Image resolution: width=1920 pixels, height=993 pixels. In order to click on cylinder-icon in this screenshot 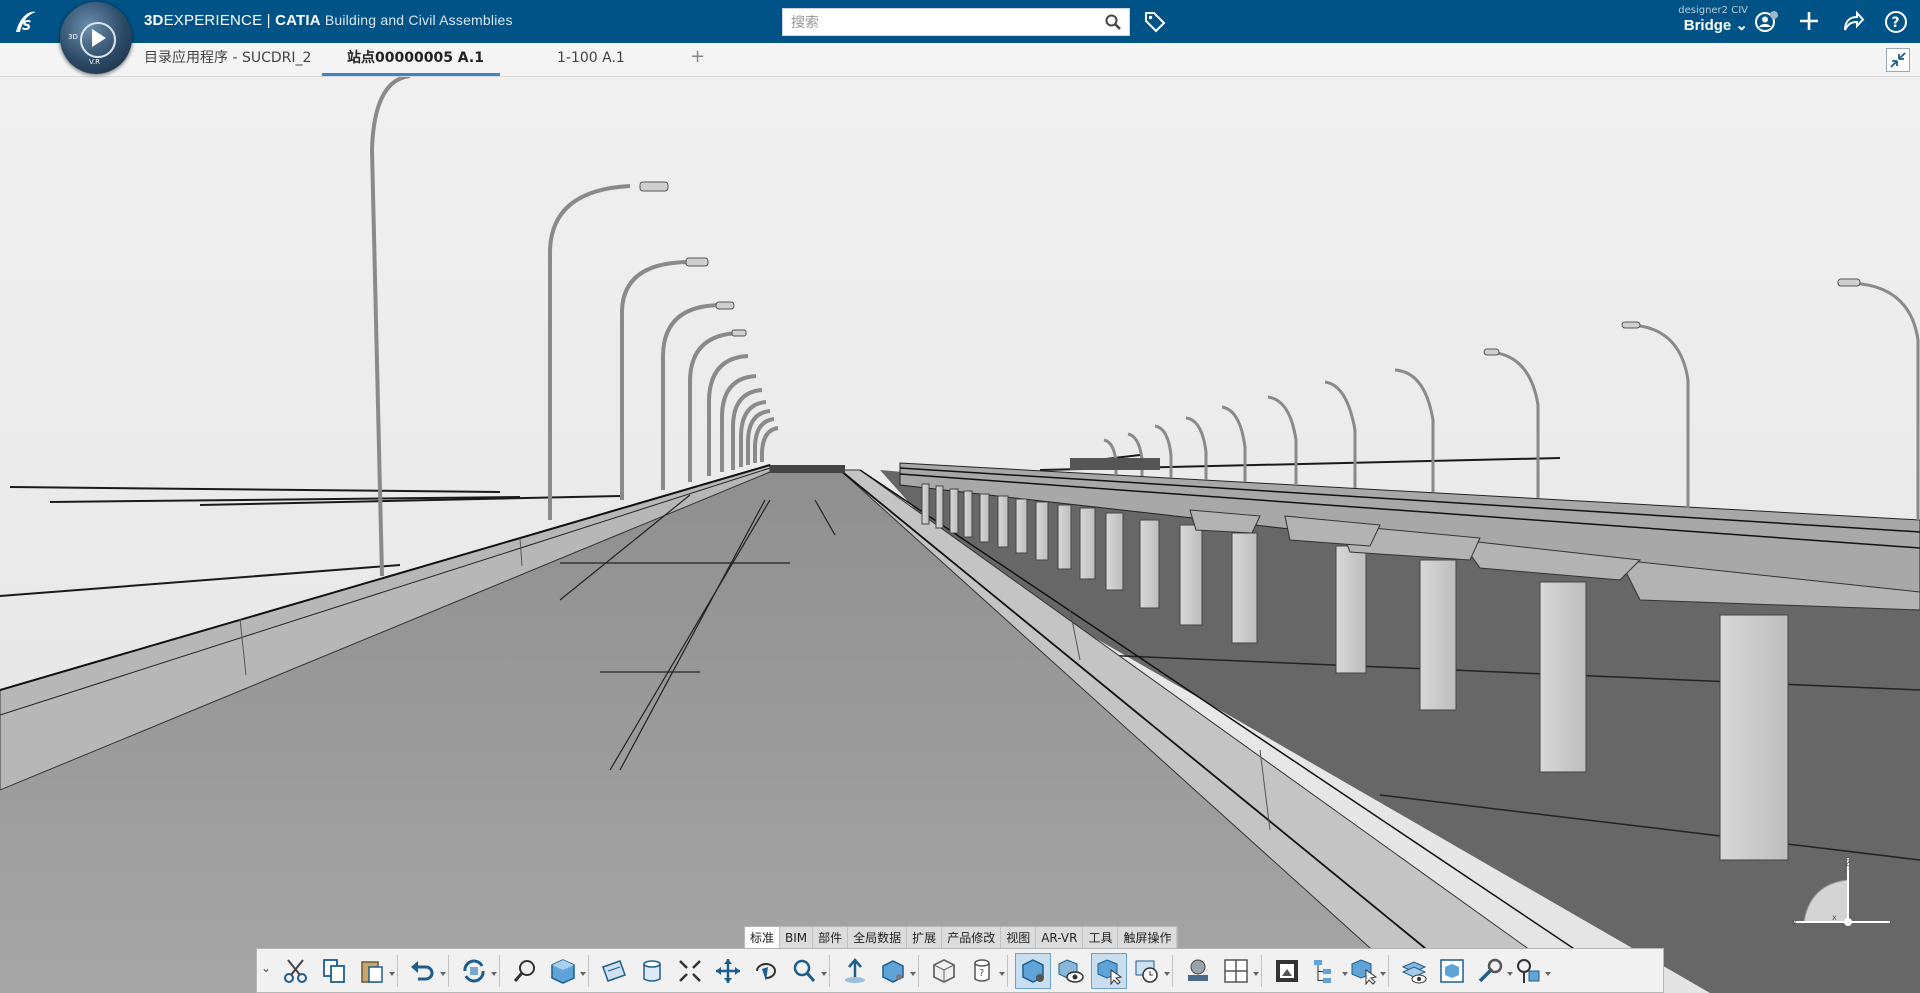, I will do `click(652, 970)`.